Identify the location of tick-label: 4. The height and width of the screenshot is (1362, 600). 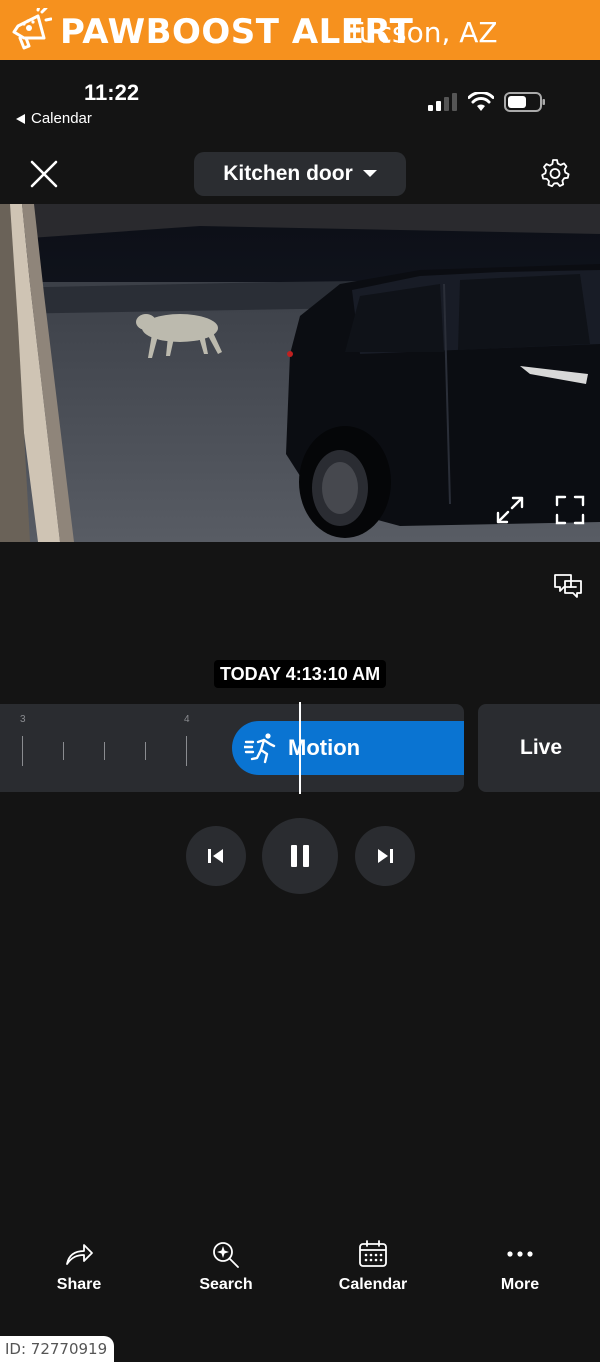
(187, 719).